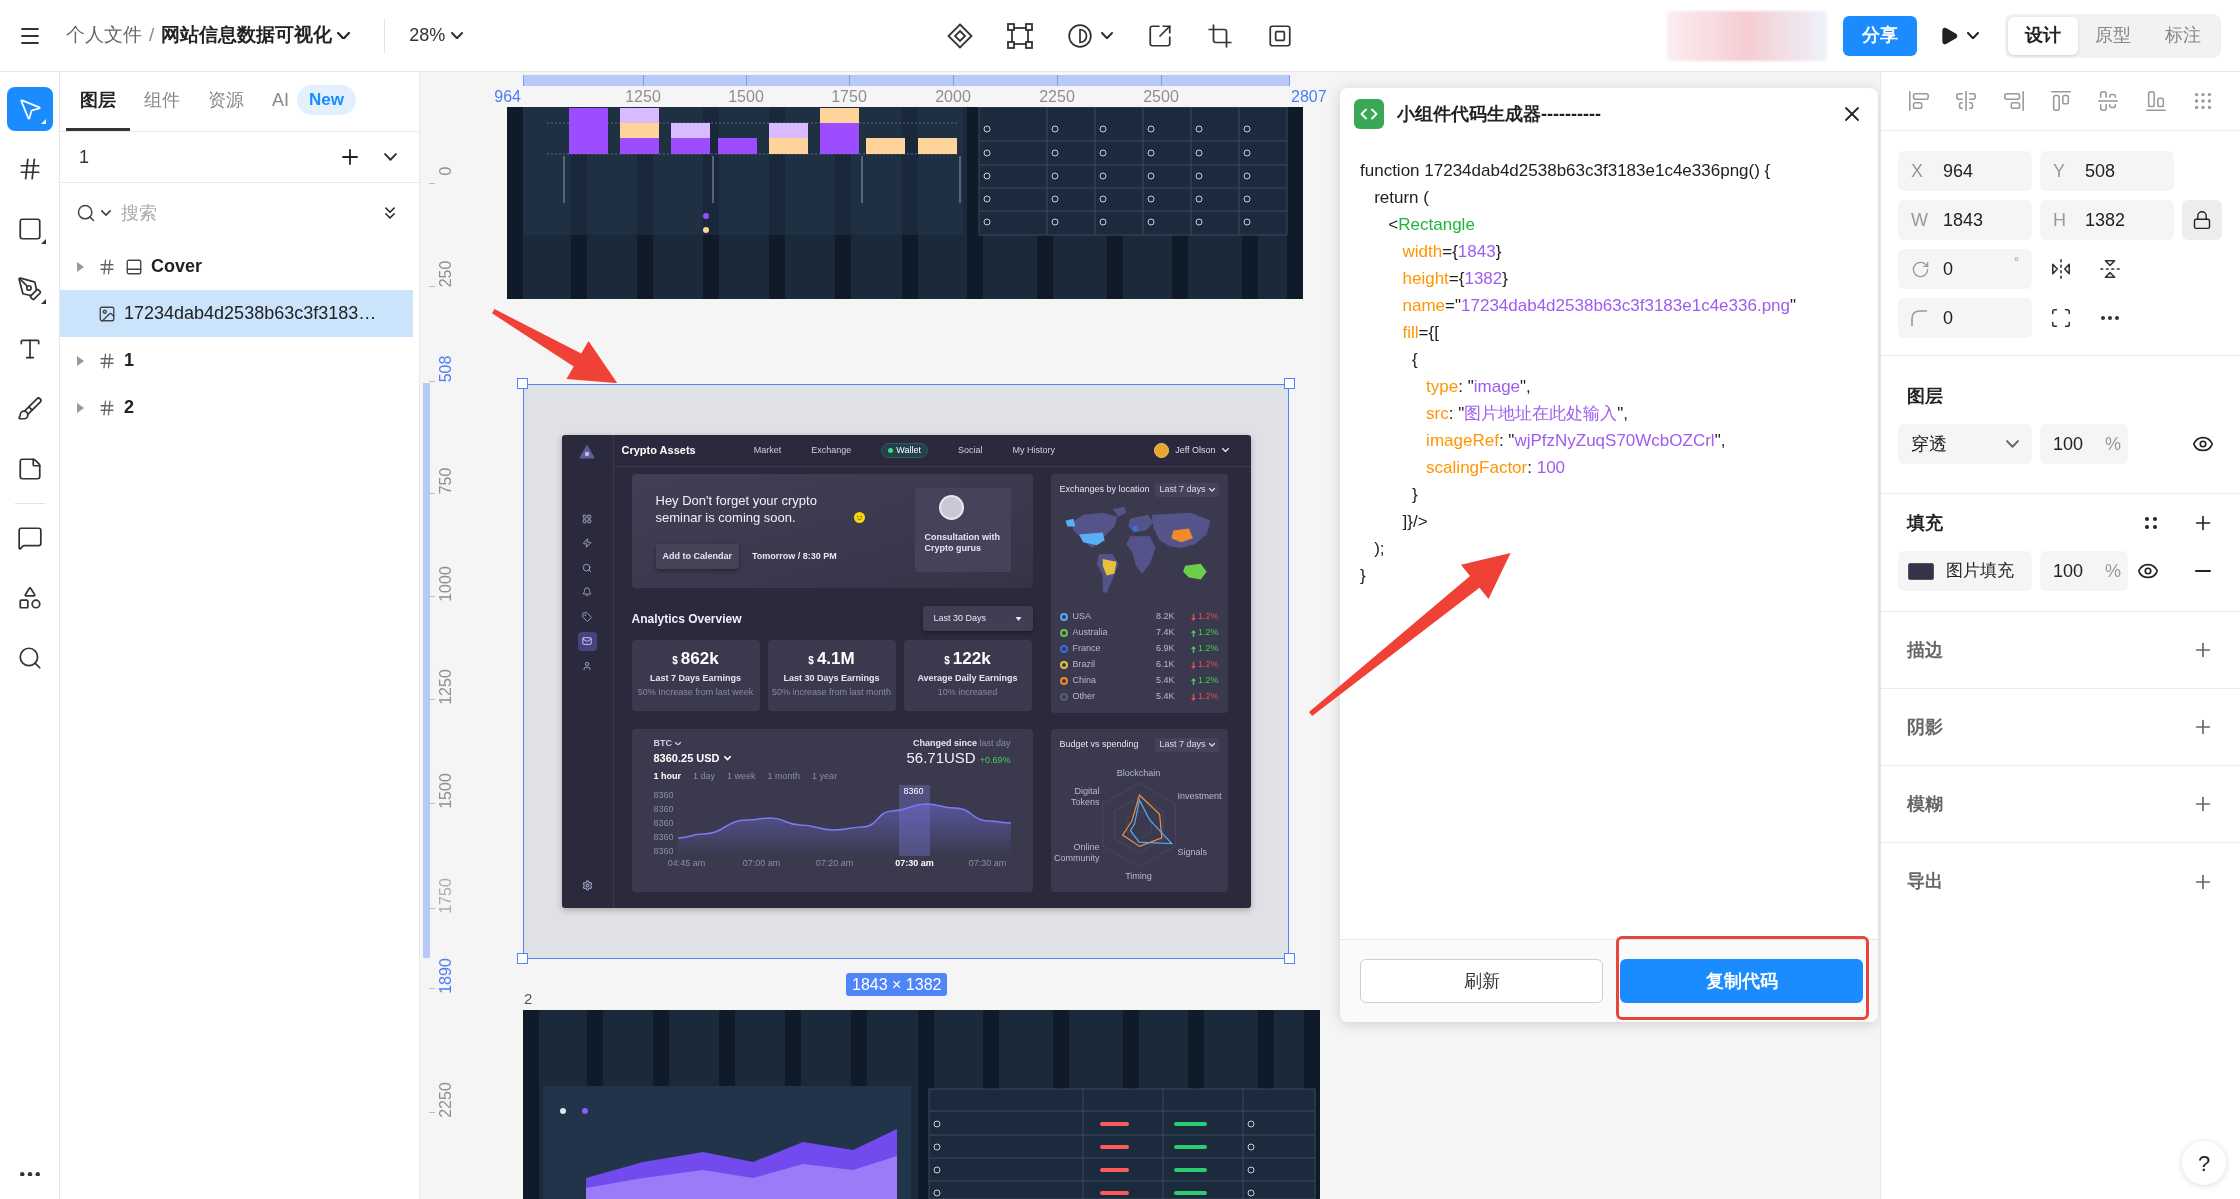  What do you see at coordinates (2151, 523) in the screenshot?
I see `fill-styles-button` at bounding box center [2151, 523].